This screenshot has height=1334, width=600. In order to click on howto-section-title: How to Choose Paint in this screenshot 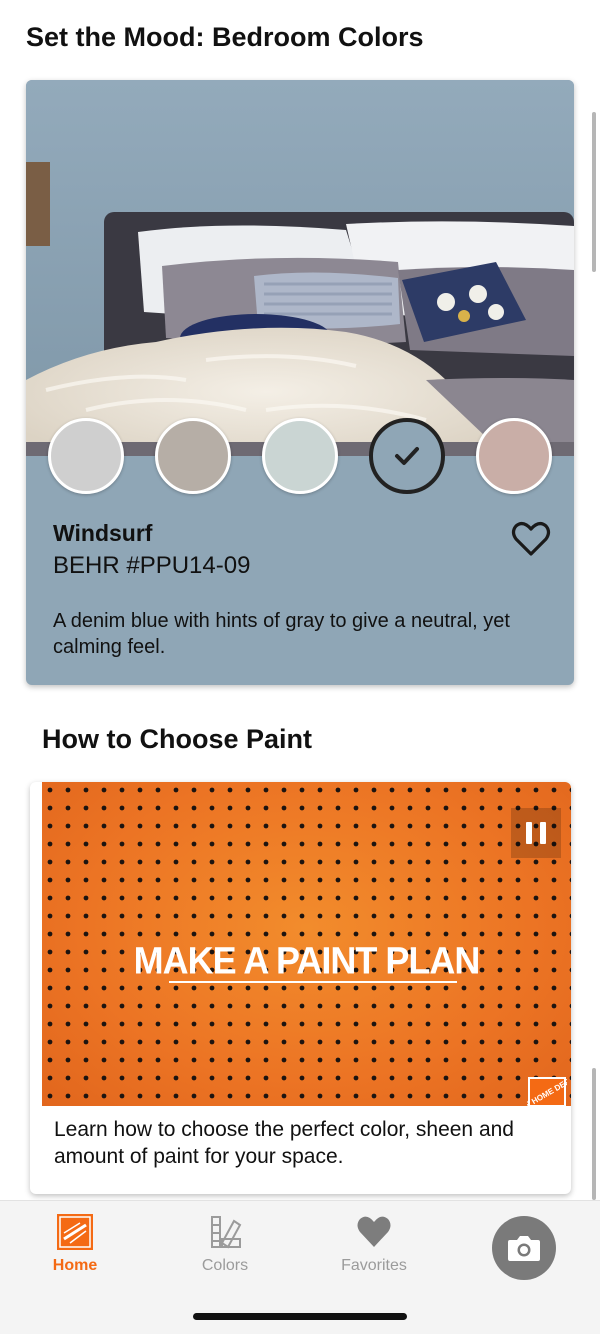, I will do `click(177, 739)`.